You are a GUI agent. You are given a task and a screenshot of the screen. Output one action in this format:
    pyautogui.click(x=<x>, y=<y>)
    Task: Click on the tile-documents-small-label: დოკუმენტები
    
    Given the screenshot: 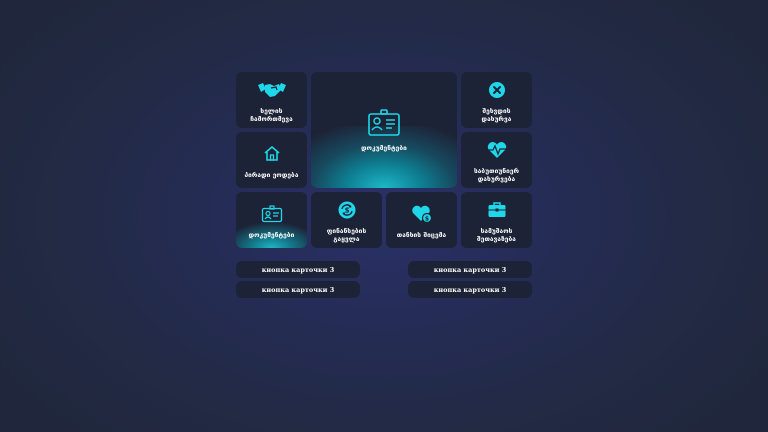 What is the action you would take?
    pyautogui.click(x=271, y=234)
    